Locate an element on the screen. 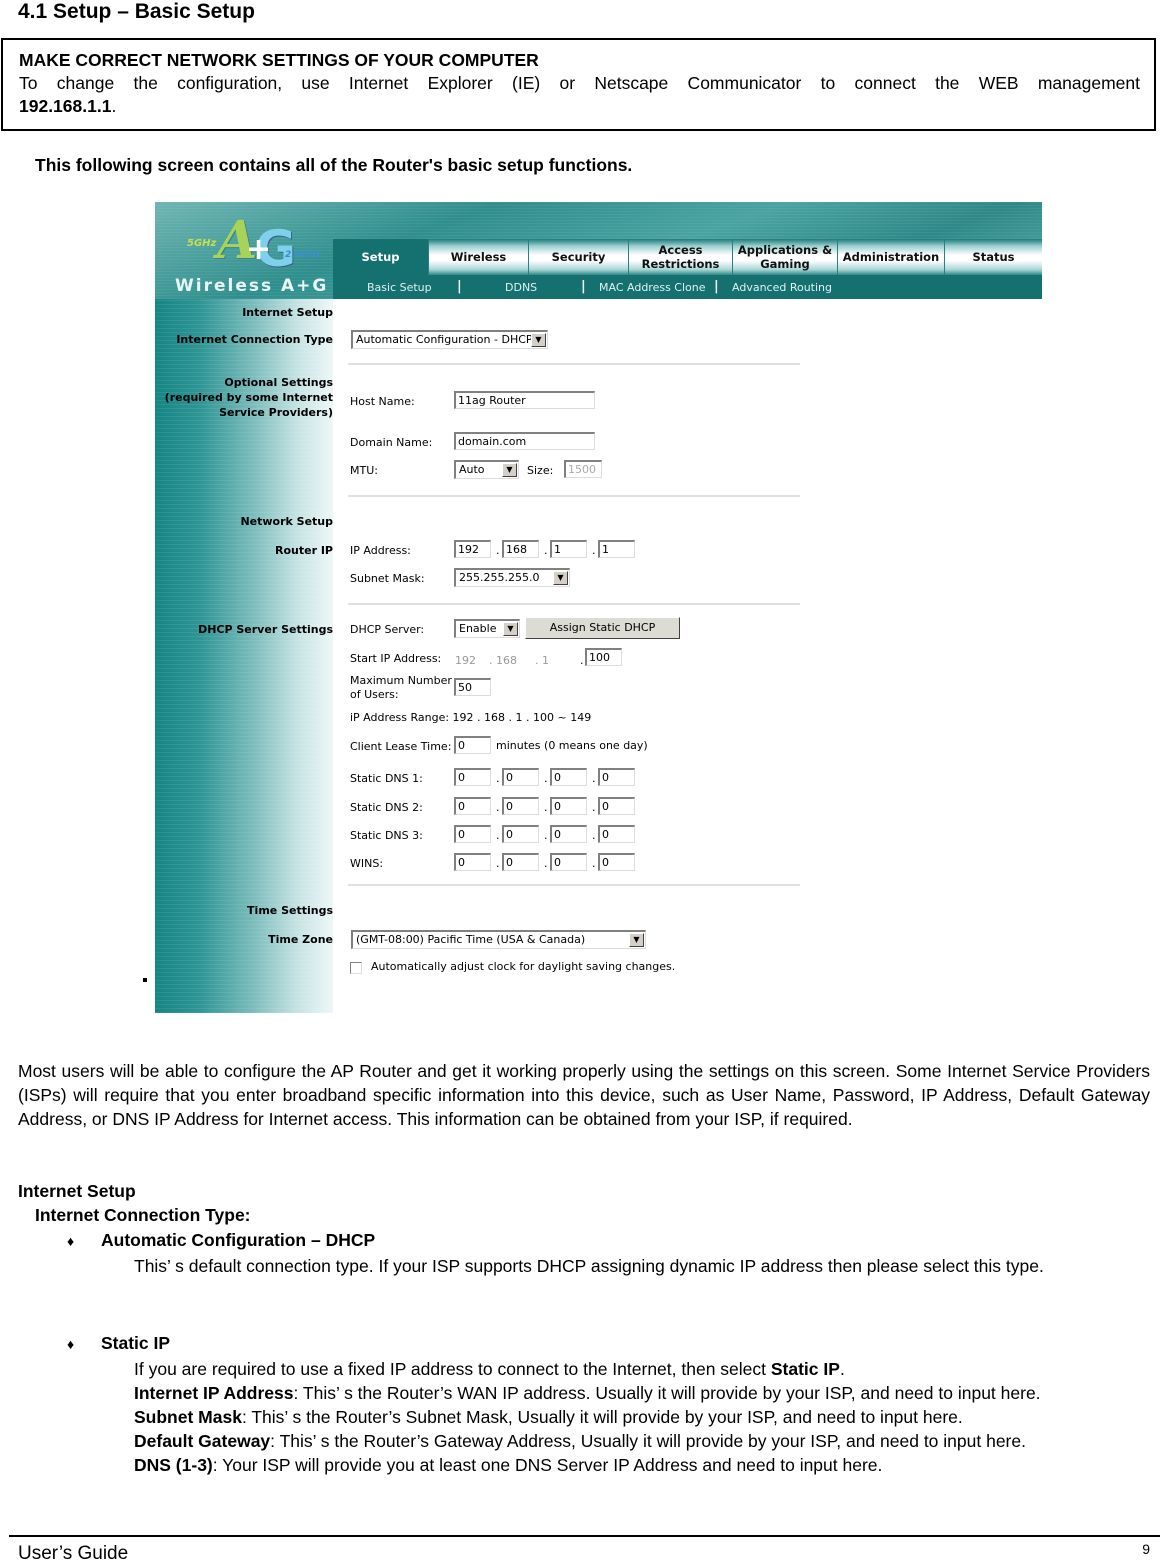  tab-status: Status is located at coordinates (993, 257).